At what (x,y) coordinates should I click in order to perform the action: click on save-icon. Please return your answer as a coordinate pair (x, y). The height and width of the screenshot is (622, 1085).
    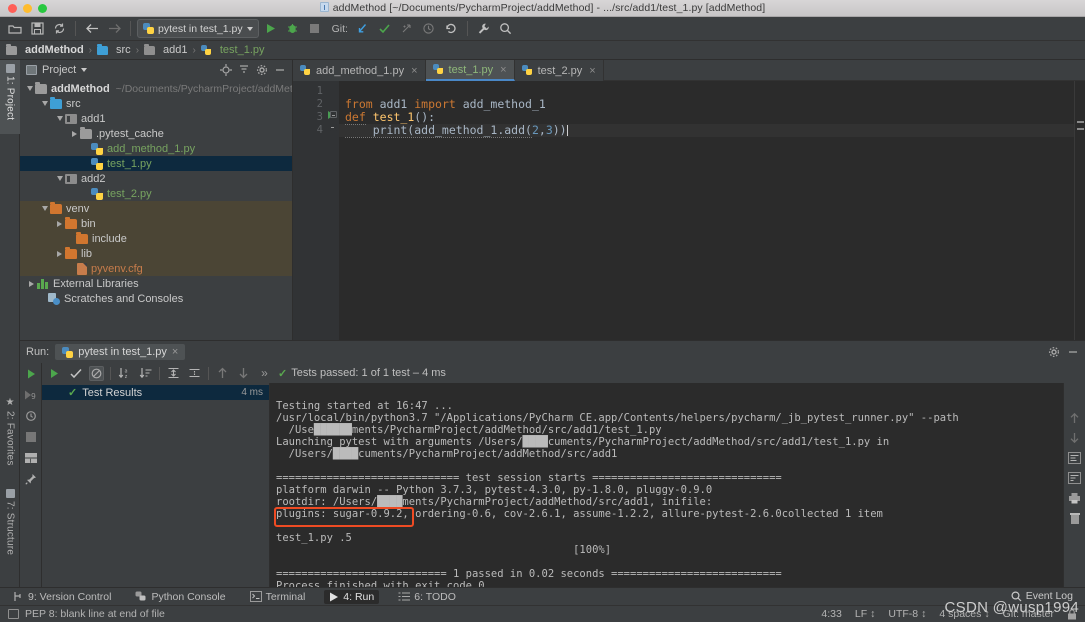
    Looking at the image, I should click on (37, 29).